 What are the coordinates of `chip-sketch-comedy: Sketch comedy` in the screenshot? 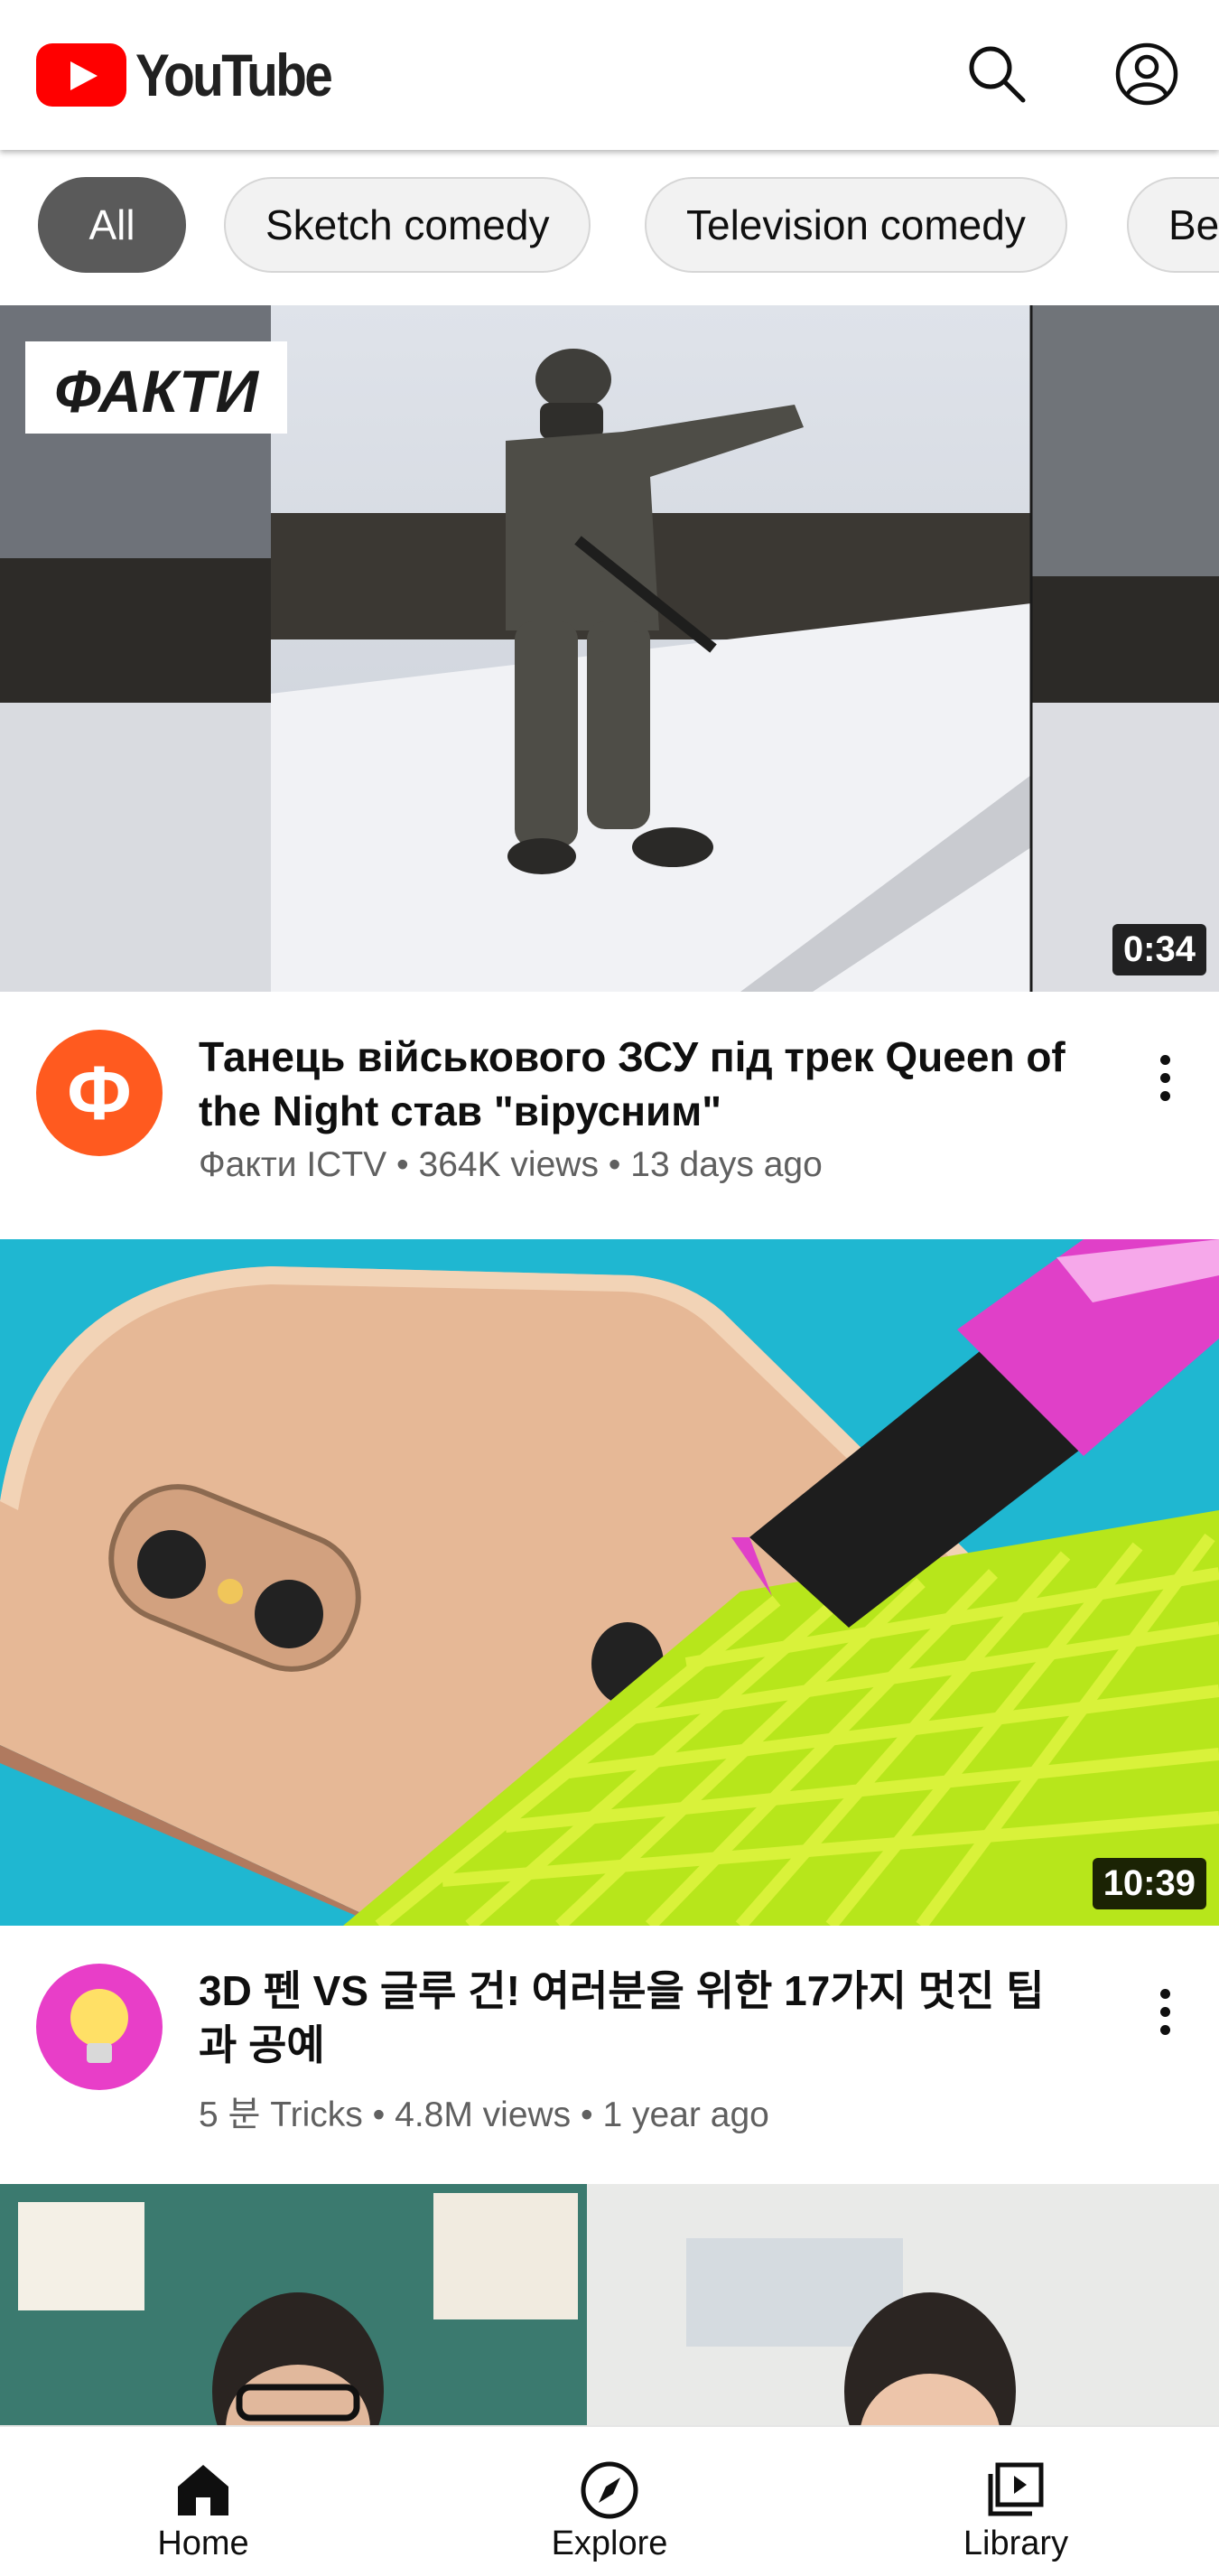 It's located at (407, 225).